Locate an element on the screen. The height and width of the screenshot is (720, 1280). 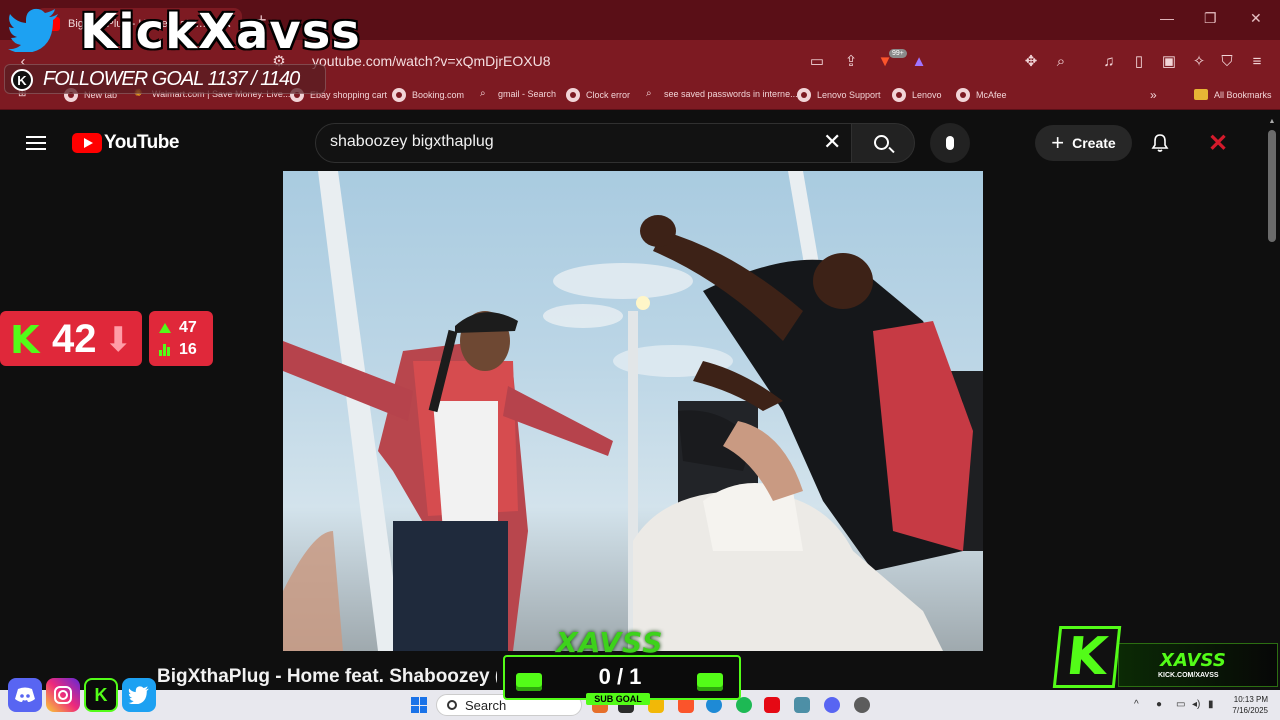
mic-icon is located at coordinates (950, 143).